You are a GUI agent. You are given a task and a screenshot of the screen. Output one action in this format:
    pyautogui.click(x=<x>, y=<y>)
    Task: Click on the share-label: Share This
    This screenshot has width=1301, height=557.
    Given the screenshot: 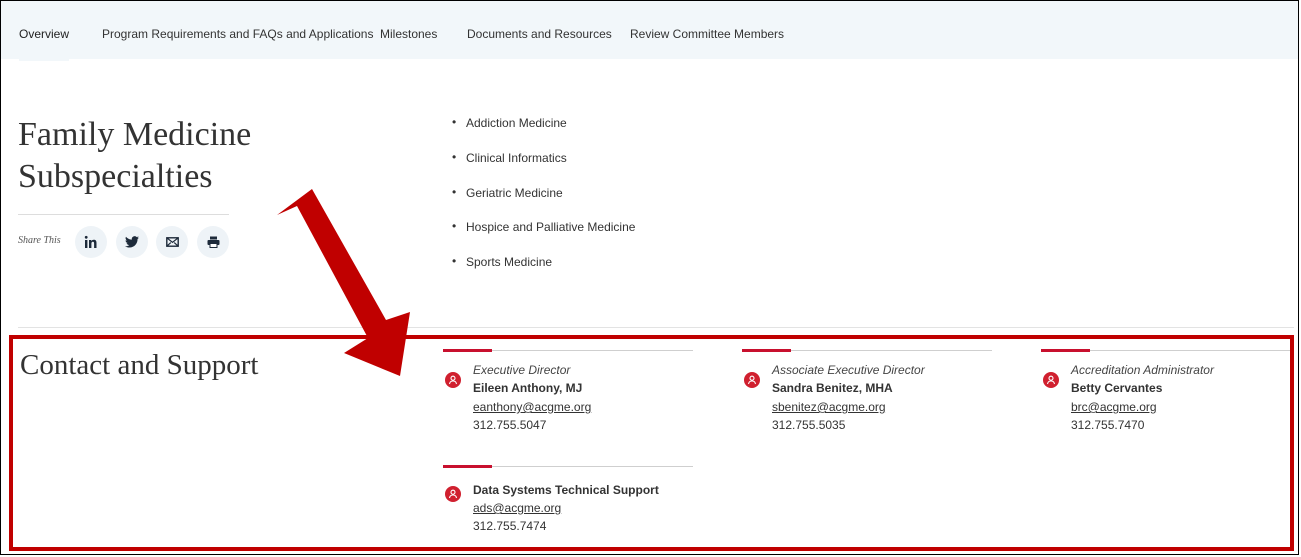 What is the action you would take?
    pyautogui.click(x=39, y=240)
    